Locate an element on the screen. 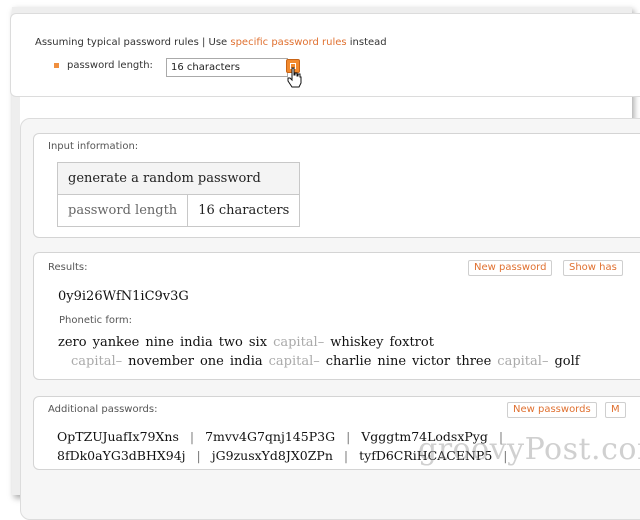 This screenshot has height=520, width=640. phonetic-word: yankee is located at coordinates (116, 342).